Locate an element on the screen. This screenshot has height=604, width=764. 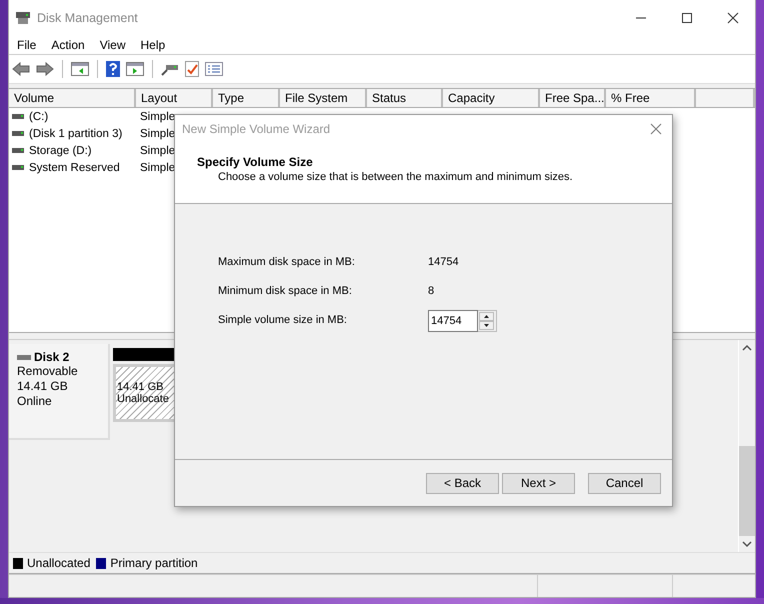
spin-up-icon is located at coordinates (486, 316).